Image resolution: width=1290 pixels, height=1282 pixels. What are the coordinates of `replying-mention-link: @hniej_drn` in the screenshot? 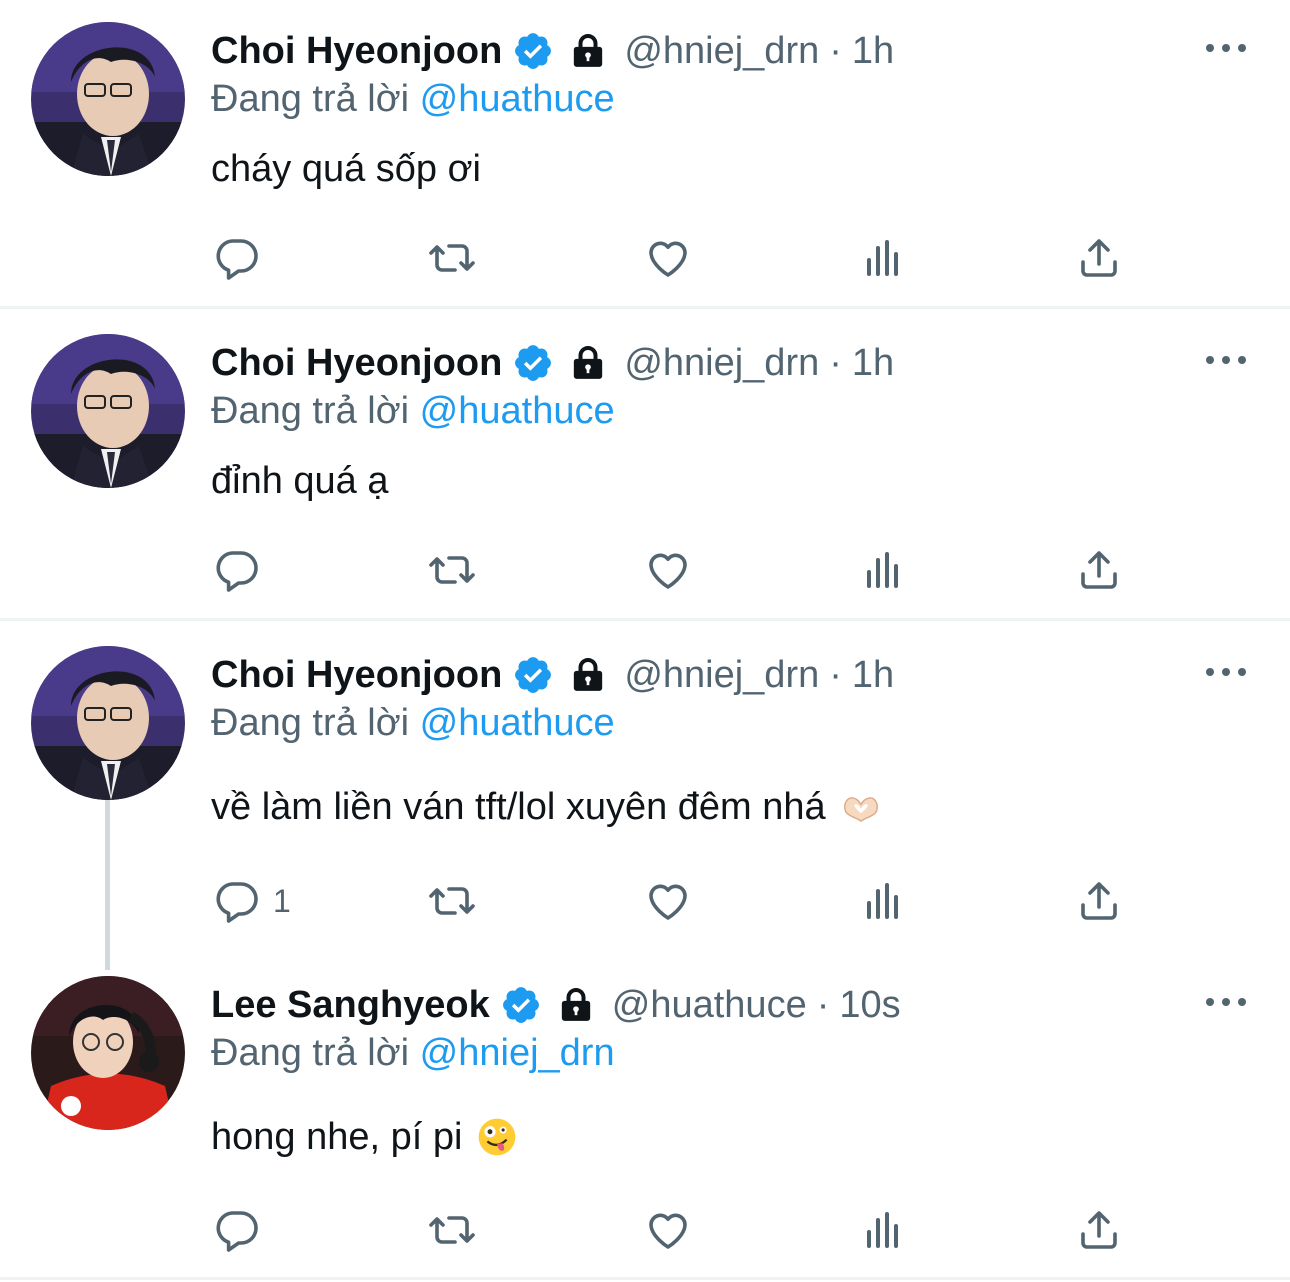 It's located at (517, 1053).